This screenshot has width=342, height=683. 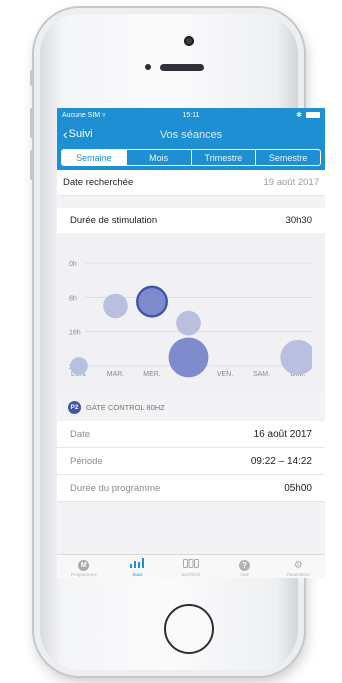 What do you see at coordinates (245, 574) in the screenshot?
I see `tab-label: Aide` at bounding box center [245, 574].